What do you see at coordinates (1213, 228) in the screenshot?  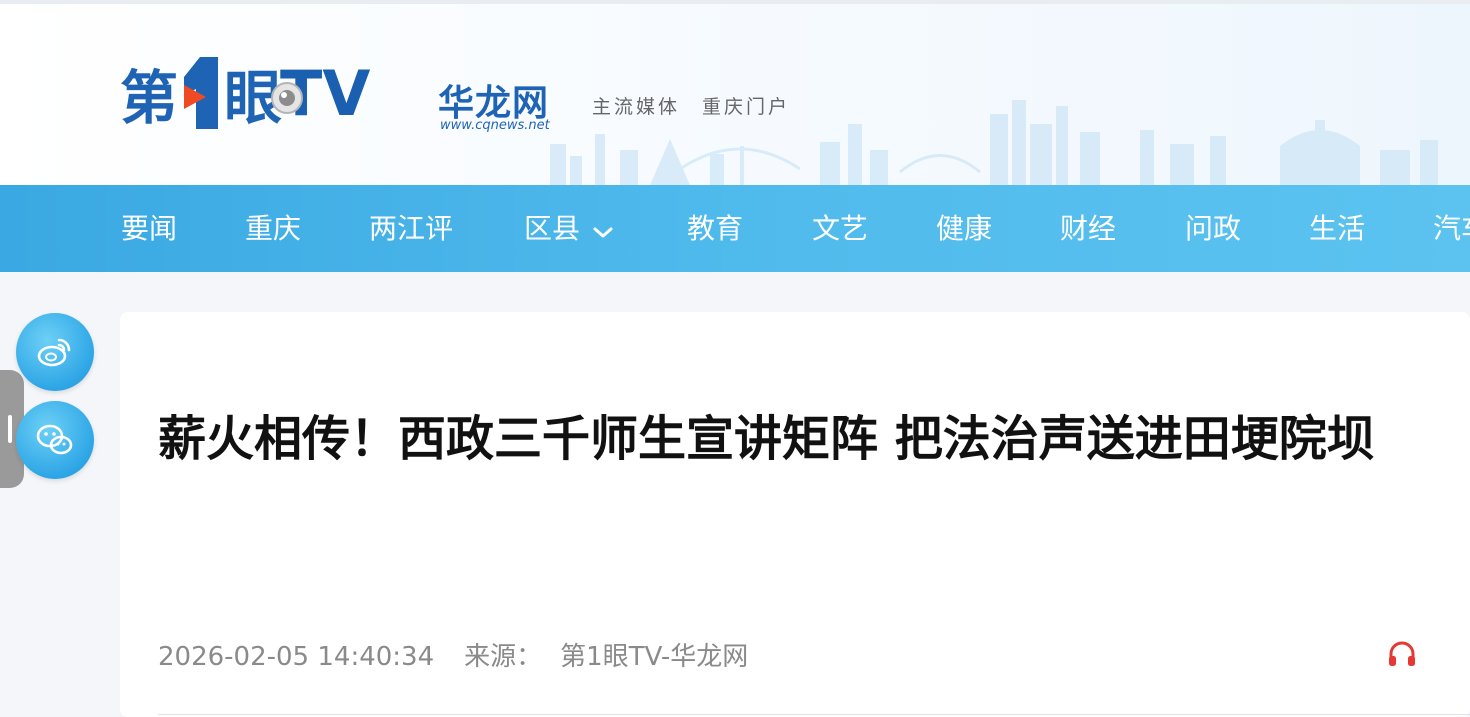 I see `nav-item-wenzheng: 问政` at bounding box center [1213, 228].